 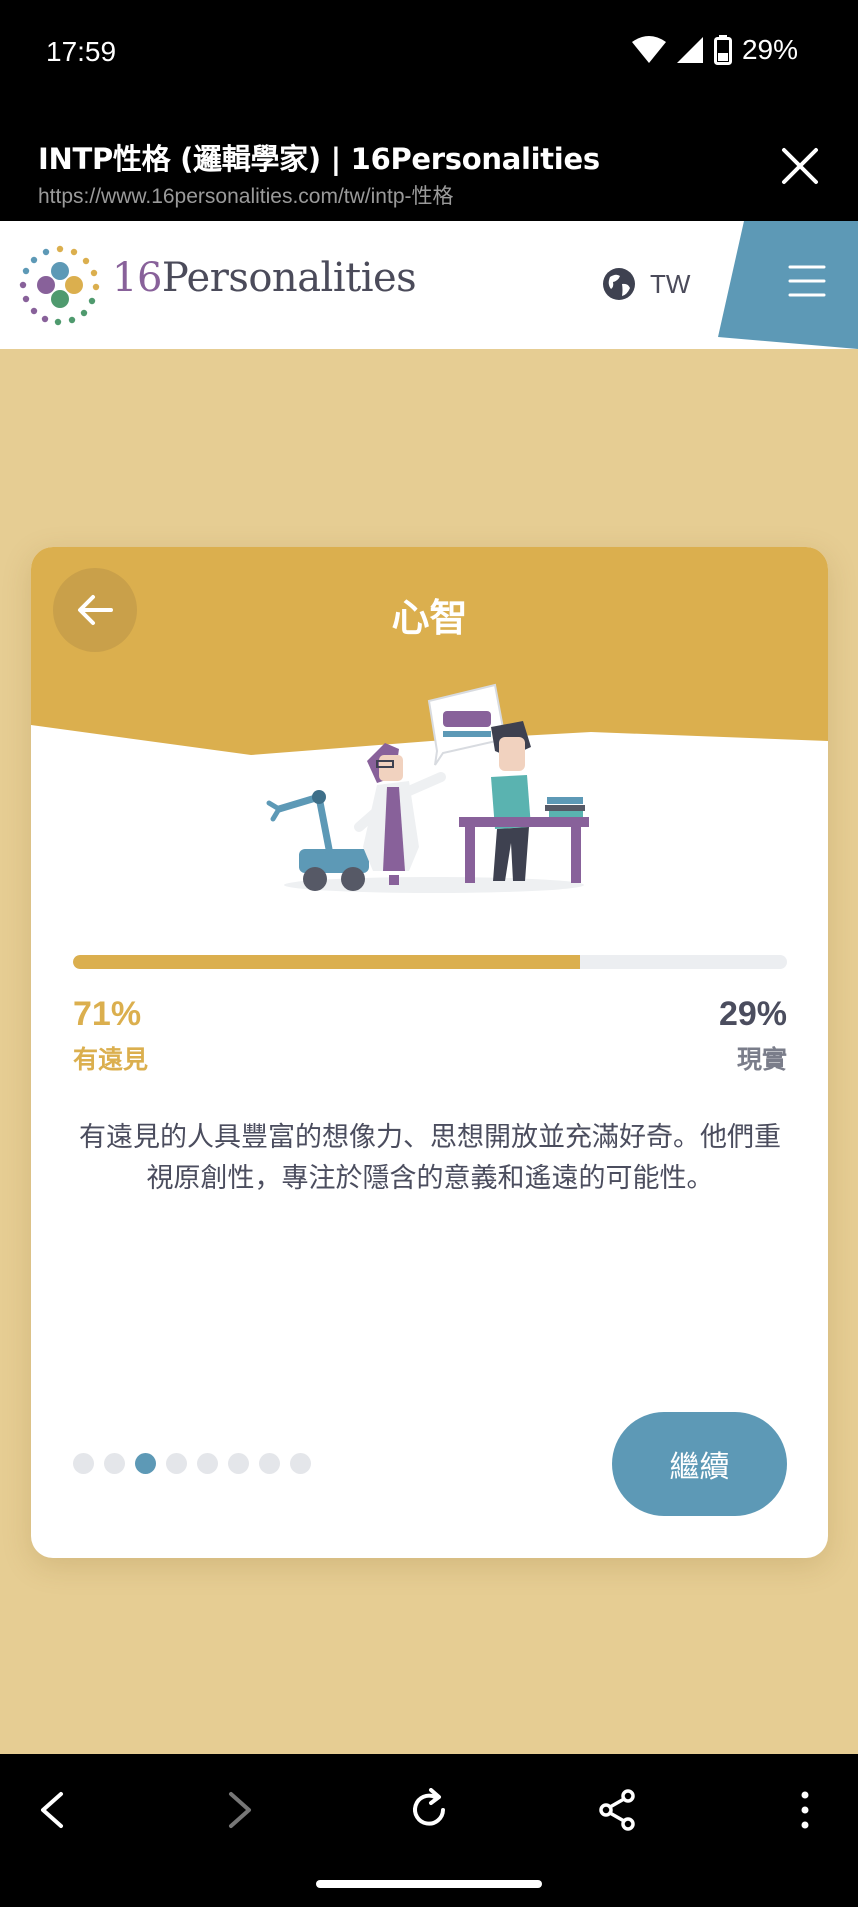 What do you see at coordinates (81, 51) in the screenshot?
I see `status-time: 17:59` at bounding box center [81, 51].